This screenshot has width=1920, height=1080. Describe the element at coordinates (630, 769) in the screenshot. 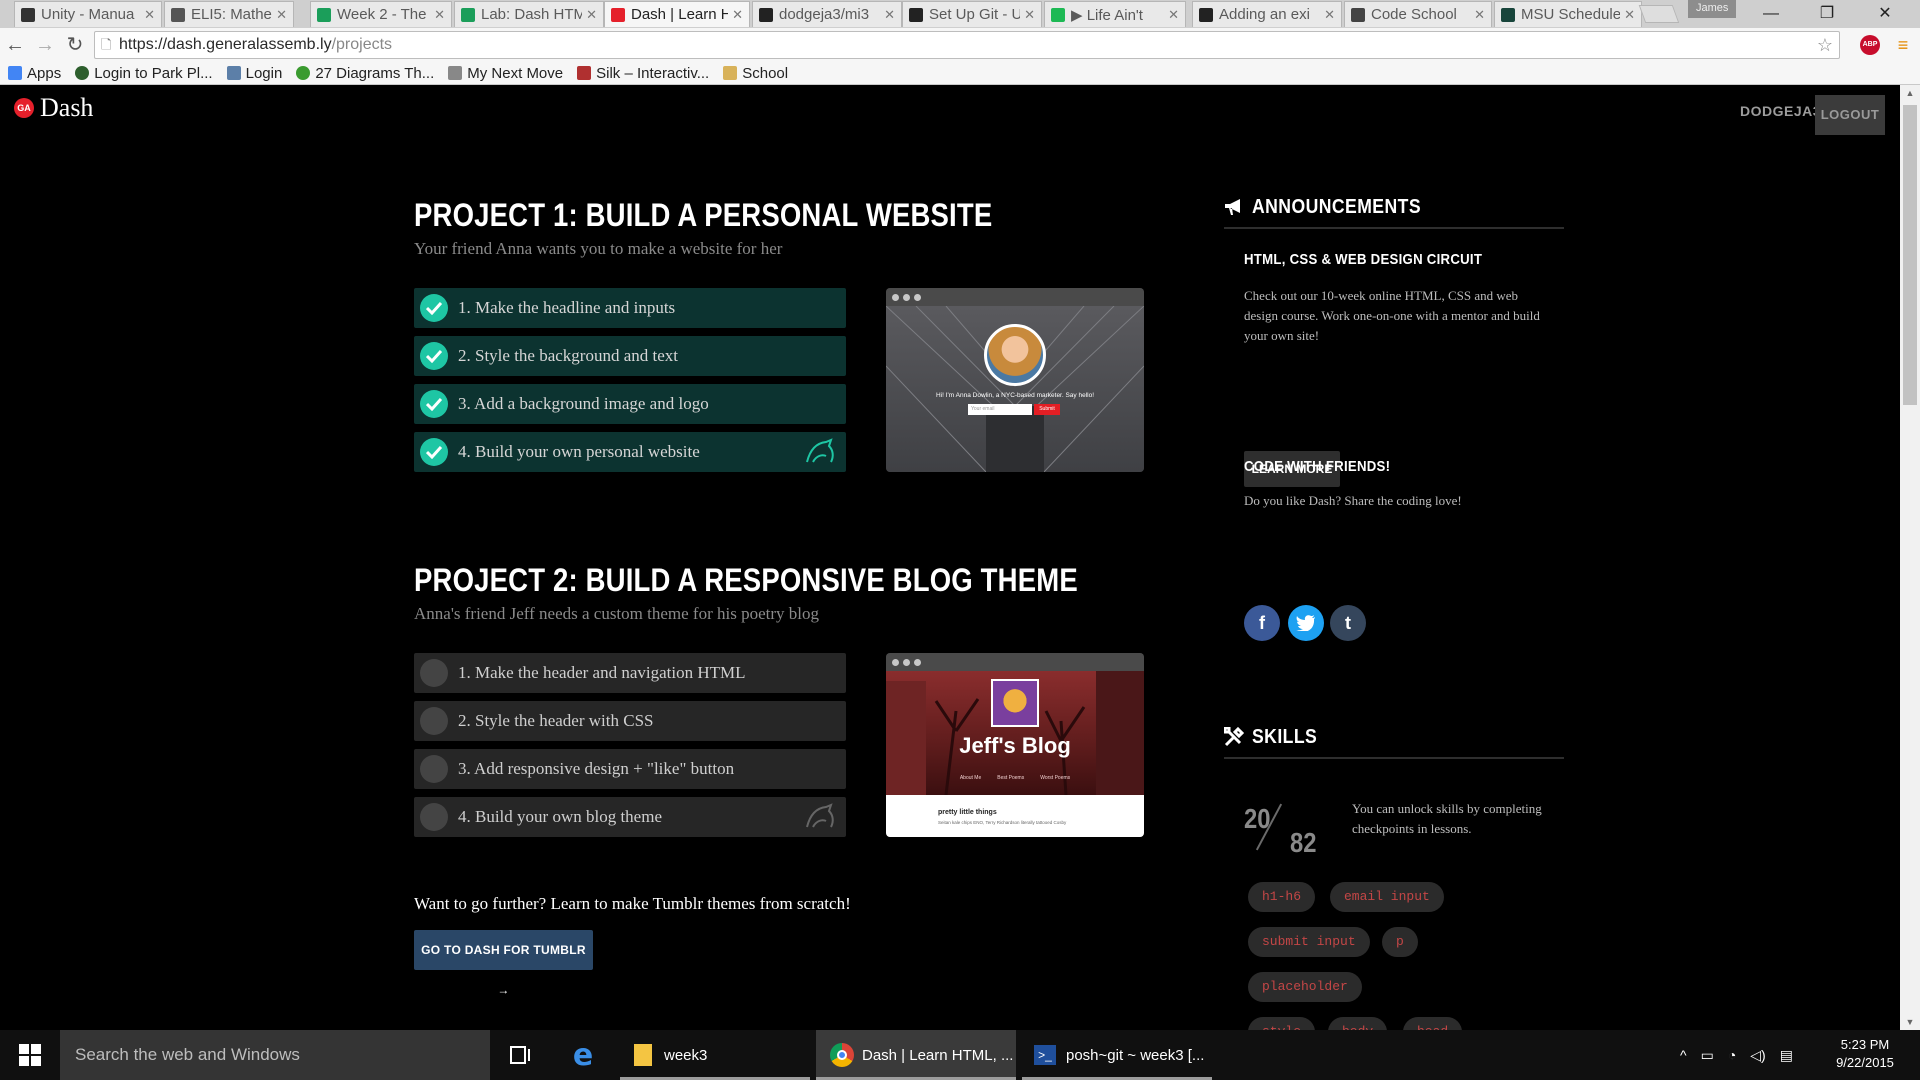

I see `project-step: 3. Add responsive design + "like" button` at that location.